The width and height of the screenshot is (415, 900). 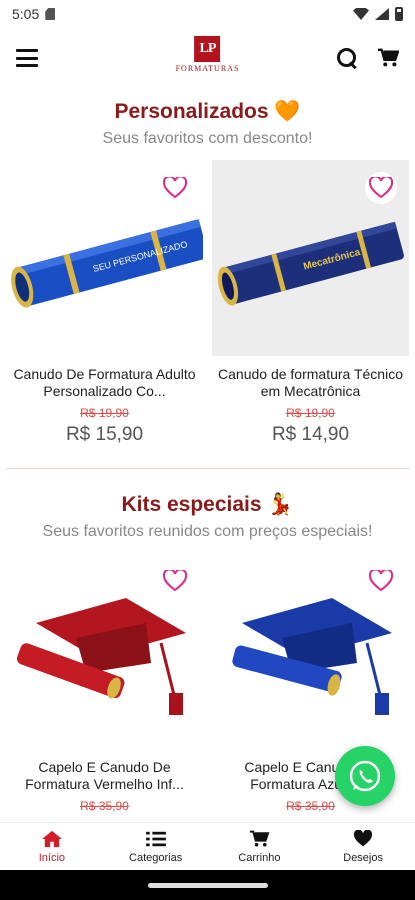 I want to click on wifi-icon, so click(x=361, y=14).